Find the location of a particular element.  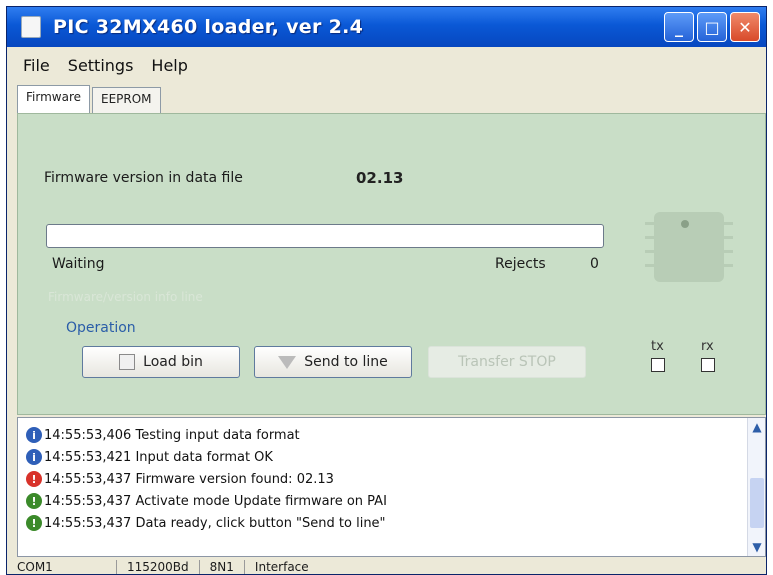

disabled-info-text: Firmware/version info line is located at coordinates (125, 297).